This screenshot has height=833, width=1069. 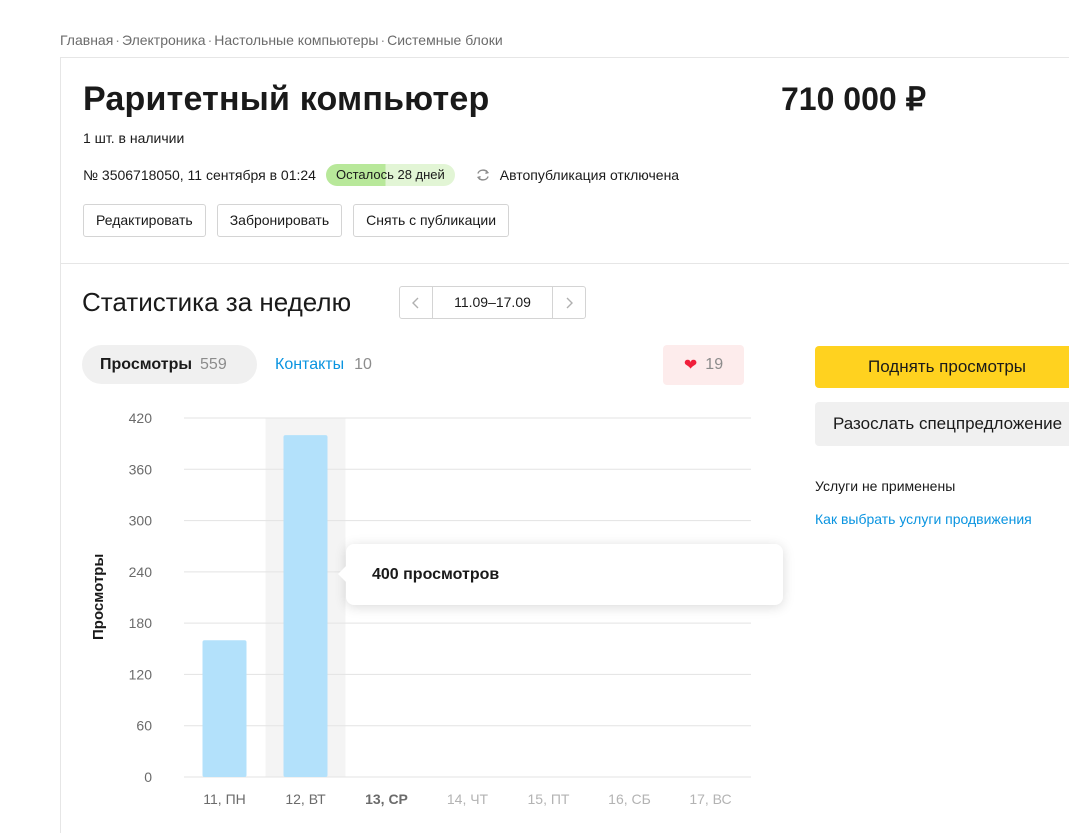 What do you see at coordinates (416, 302) in the screenshot?
I see `chevron-left-icon` at bounding box center [416, 302].